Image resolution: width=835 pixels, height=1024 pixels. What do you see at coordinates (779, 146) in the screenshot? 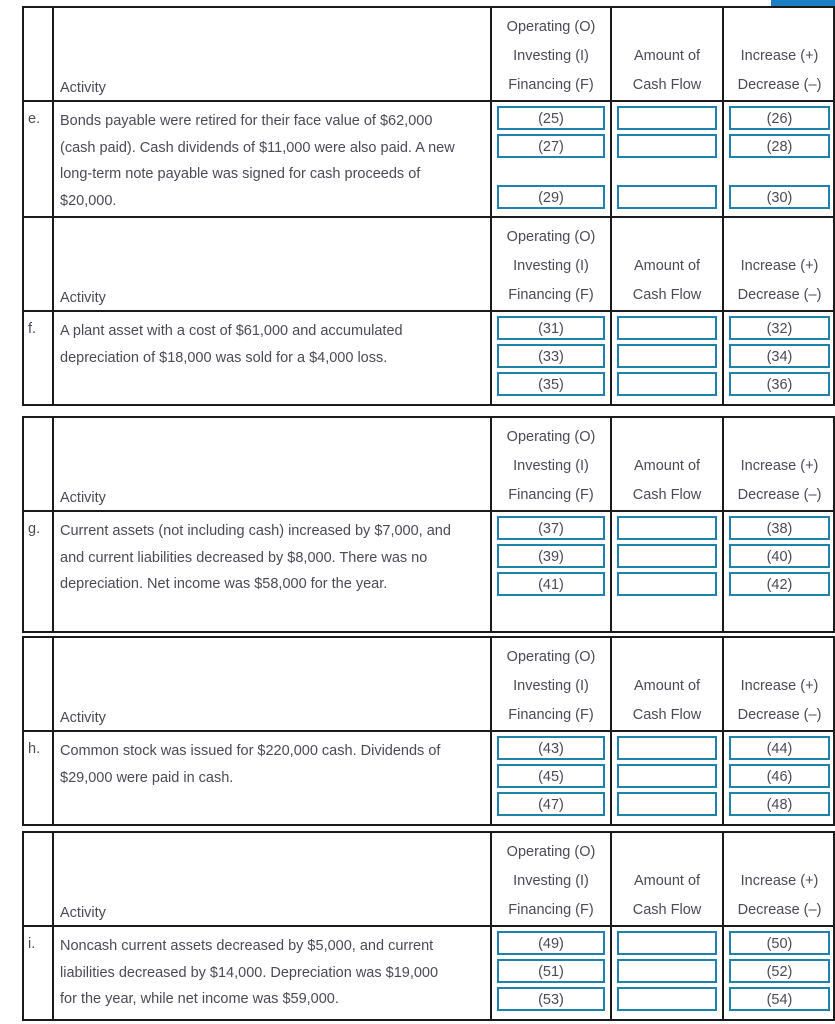
I see `effect-field: (28)` at bounding box center [779, 146].